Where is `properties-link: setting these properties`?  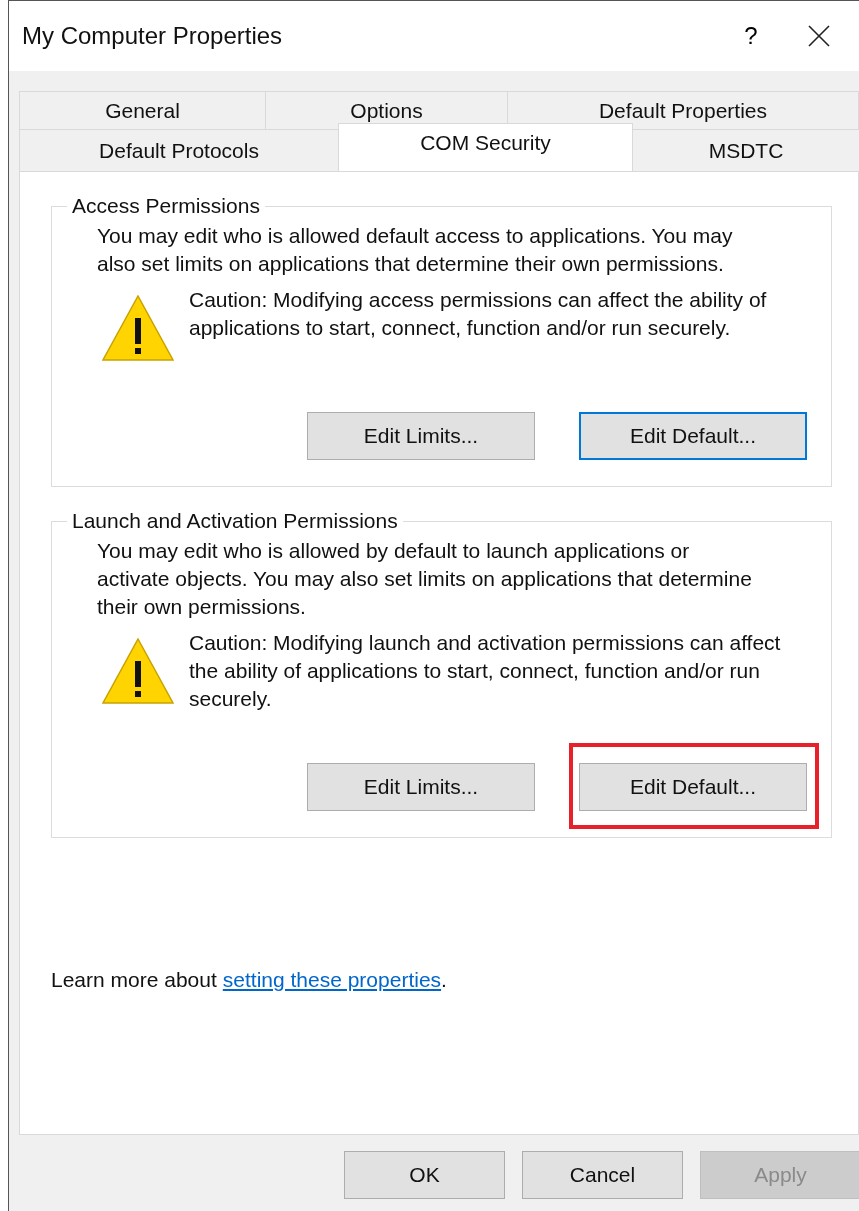 properties-link: setting these properties is located at coordinates (332, 979).